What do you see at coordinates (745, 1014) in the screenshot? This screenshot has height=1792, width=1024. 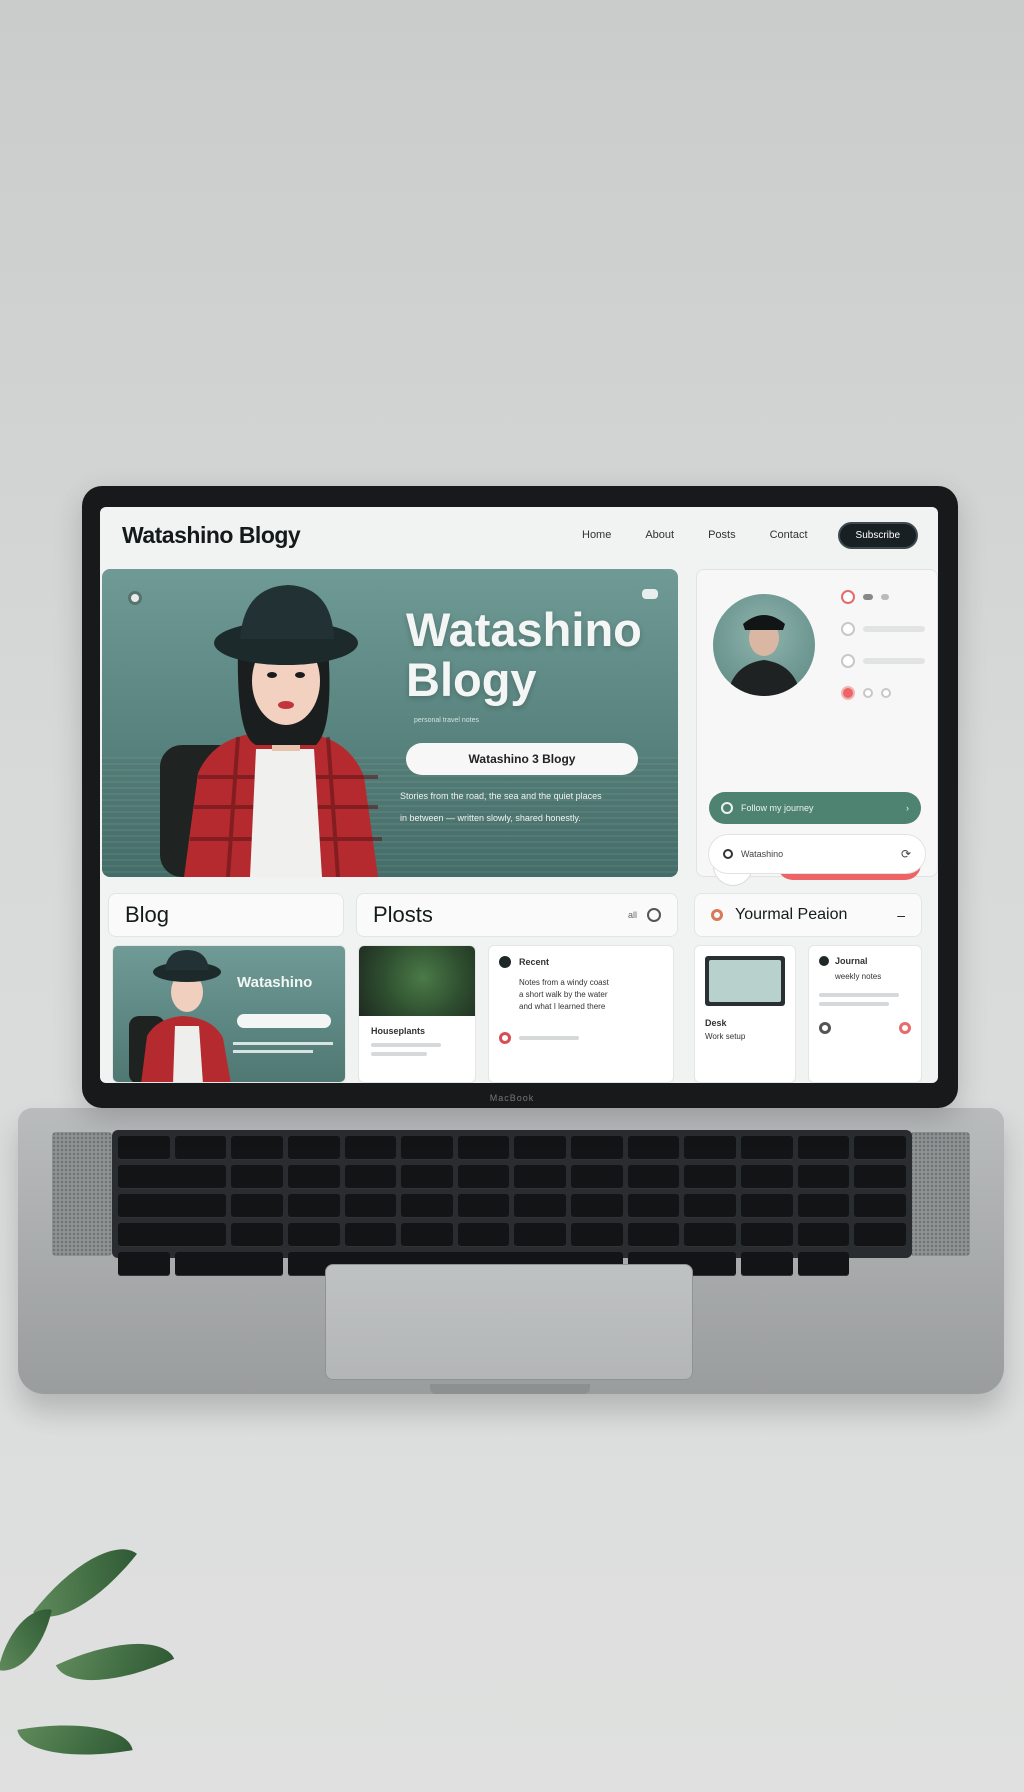 I see `desk-card: Desk Work setup` at bounding box center [745, 1014].